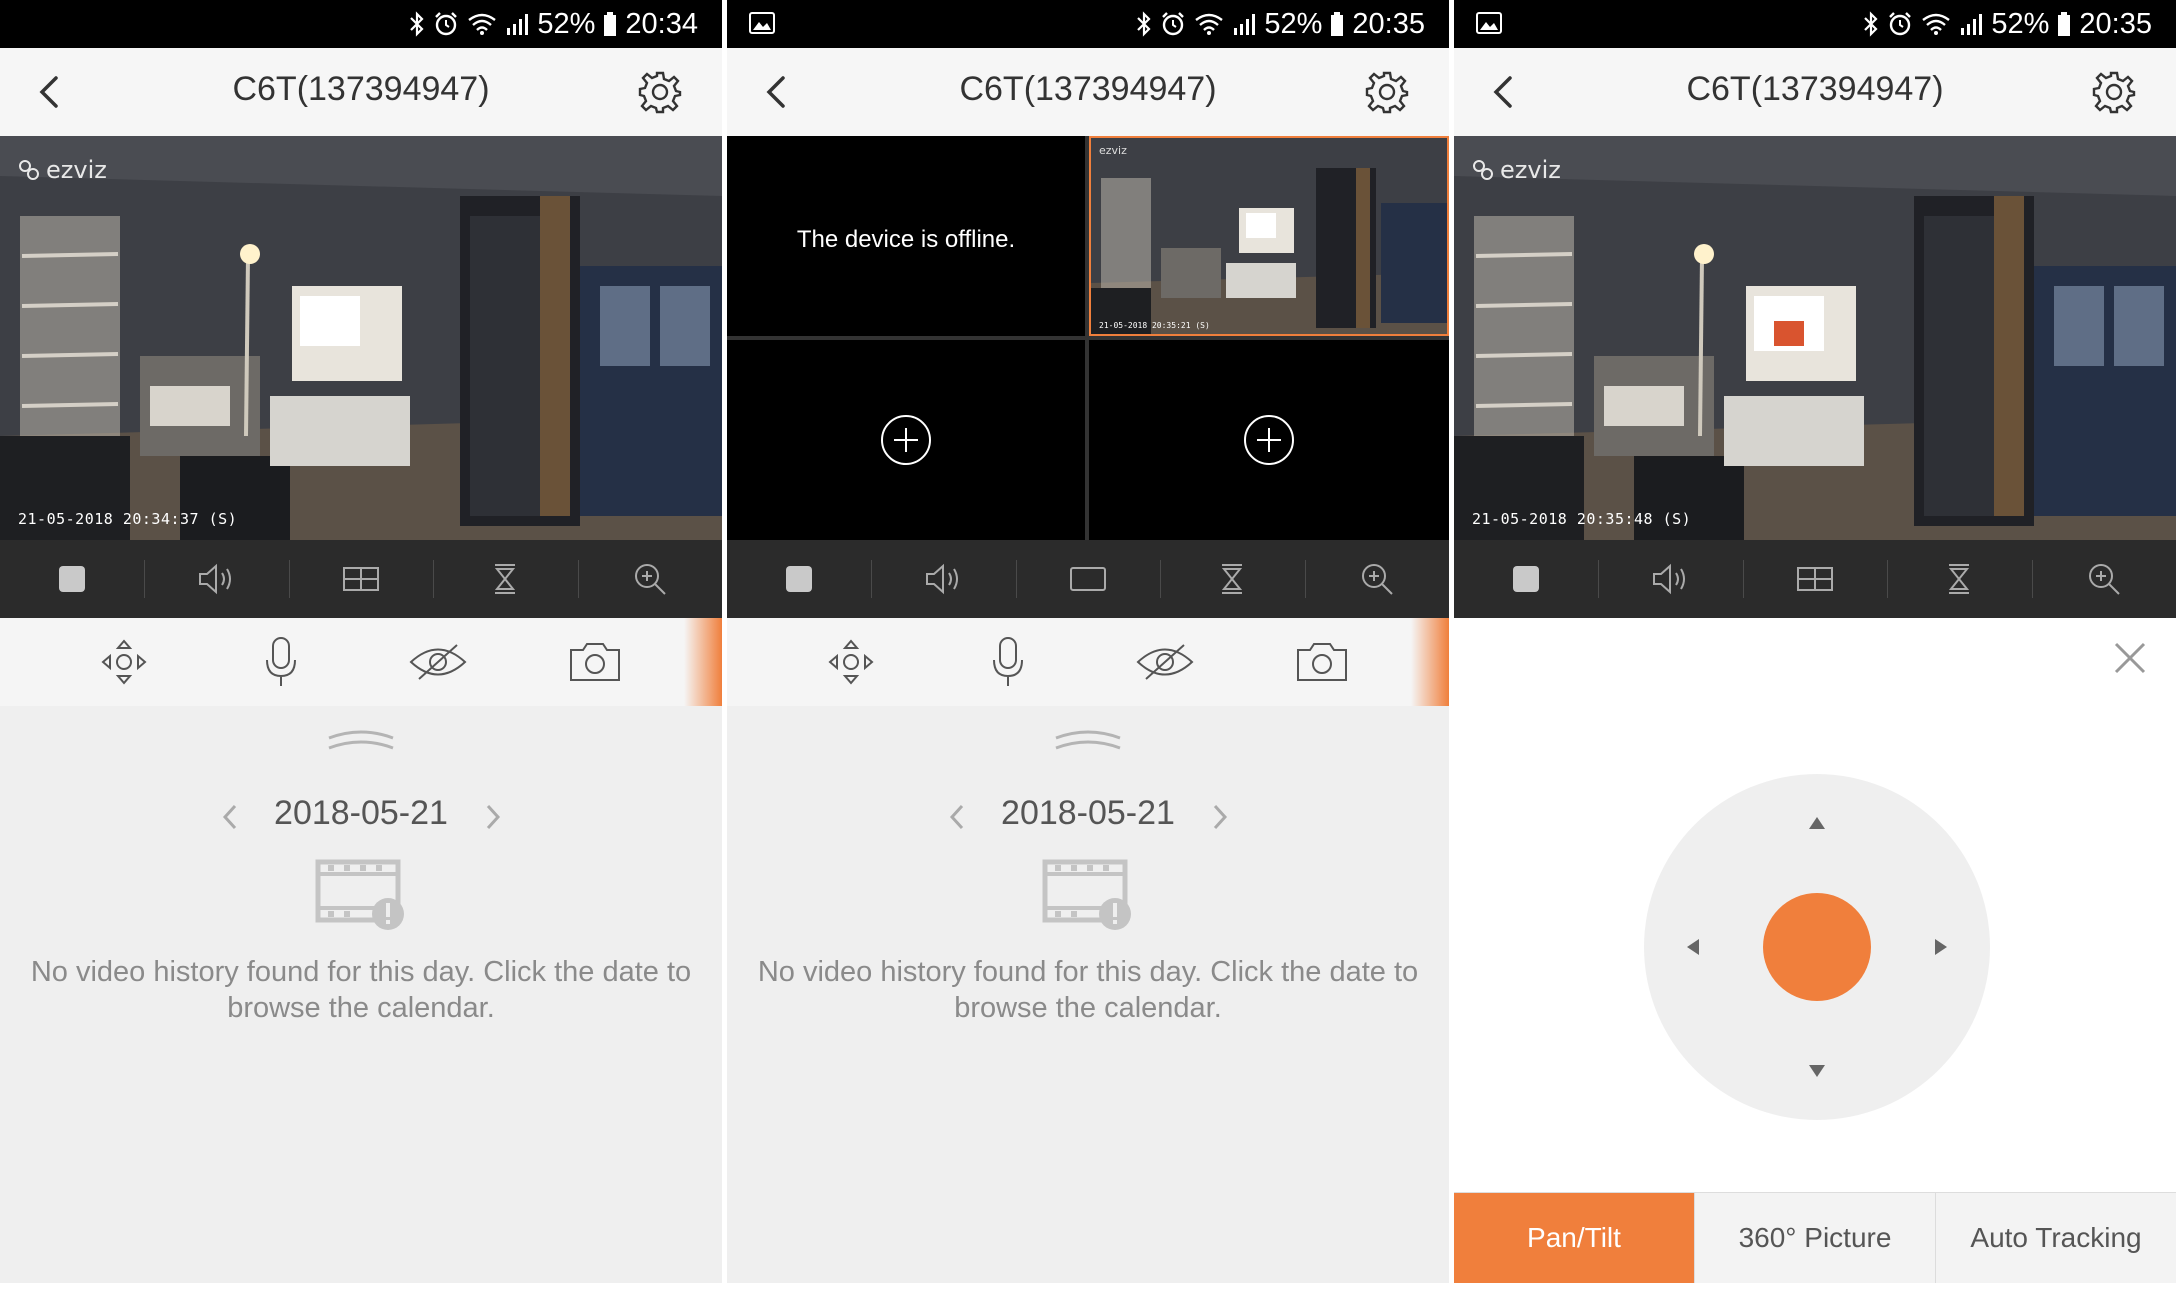 Image resolution: width=2180 pixels, height=1290 pixels. What do you see at coordinates (1694, 947) in the screenshot?
I see `arrow-left-icon` at bounding box center [1694, 947].